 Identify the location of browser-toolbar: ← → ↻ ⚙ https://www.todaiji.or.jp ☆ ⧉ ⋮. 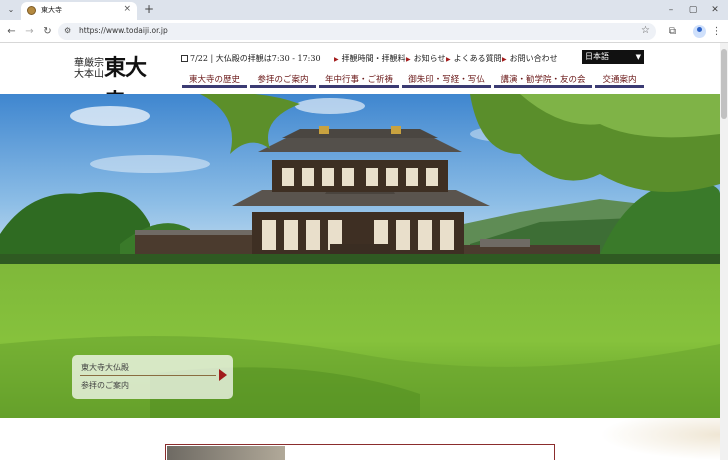
(364, 31).